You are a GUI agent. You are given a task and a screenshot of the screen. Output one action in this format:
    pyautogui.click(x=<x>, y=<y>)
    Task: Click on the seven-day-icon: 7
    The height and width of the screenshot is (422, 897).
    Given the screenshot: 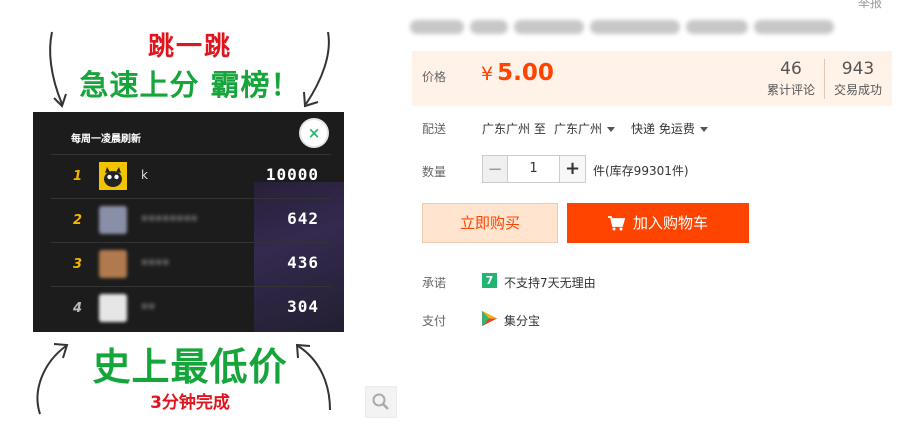 What is the action you would take?
    pyautogui.click(x=489, y=280)
    